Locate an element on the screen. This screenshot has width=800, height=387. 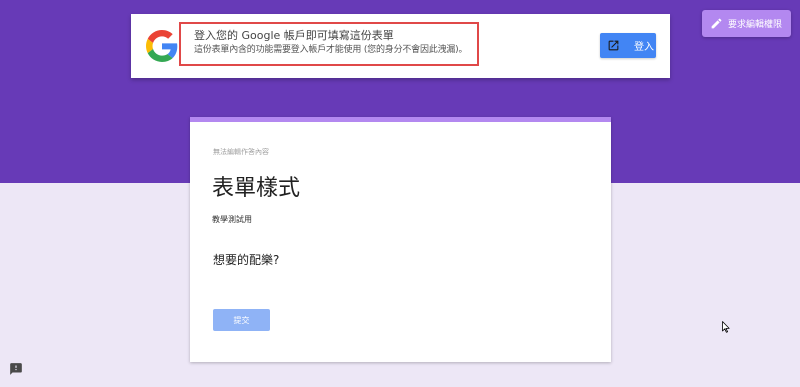
question-title: 想要的配樂? is located at coordinates (246, 260).